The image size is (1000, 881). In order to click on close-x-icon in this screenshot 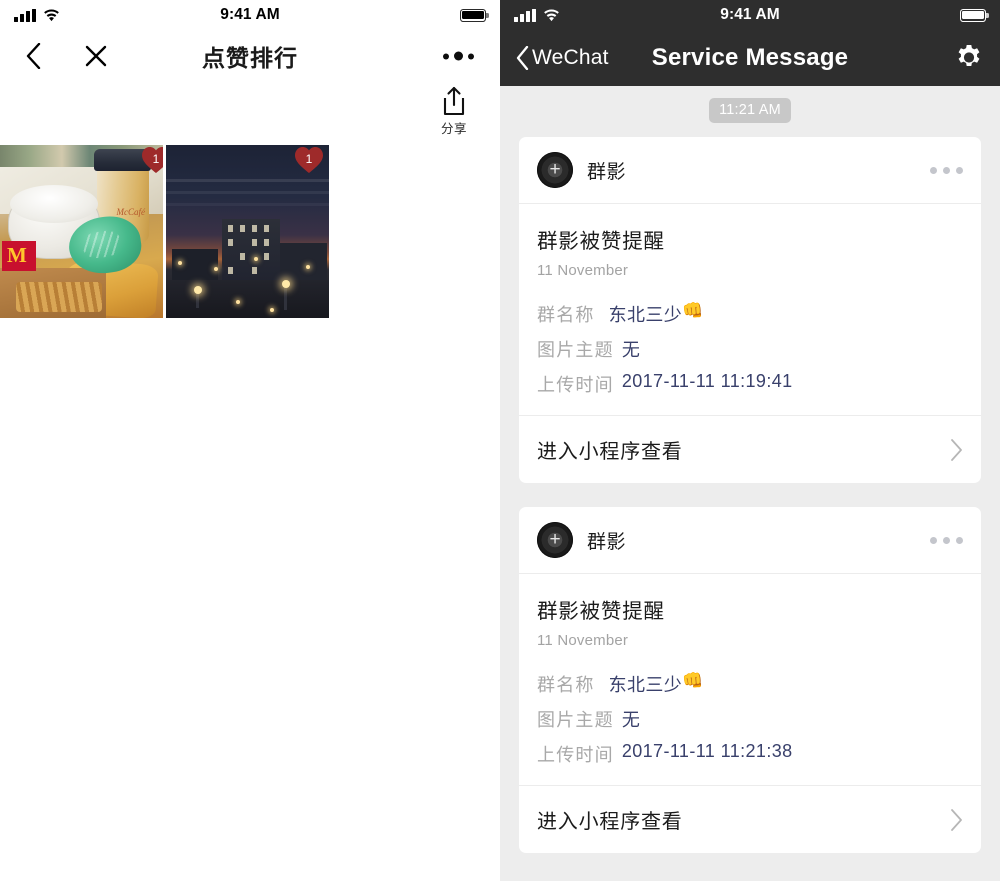, I will do `click(96, 56)`.